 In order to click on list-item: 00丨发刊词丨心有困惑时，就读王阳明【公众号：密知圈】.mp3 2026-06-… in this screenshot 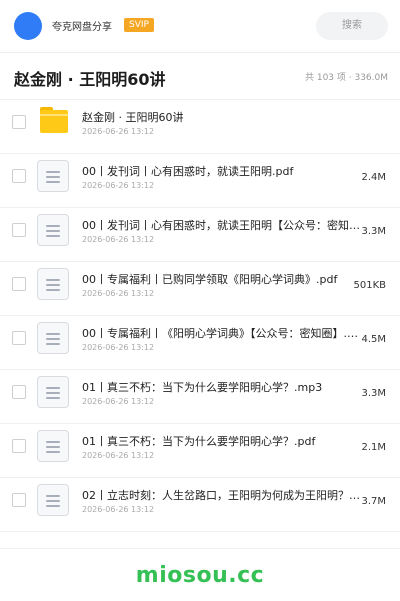, I will do `click(200, 235)`.